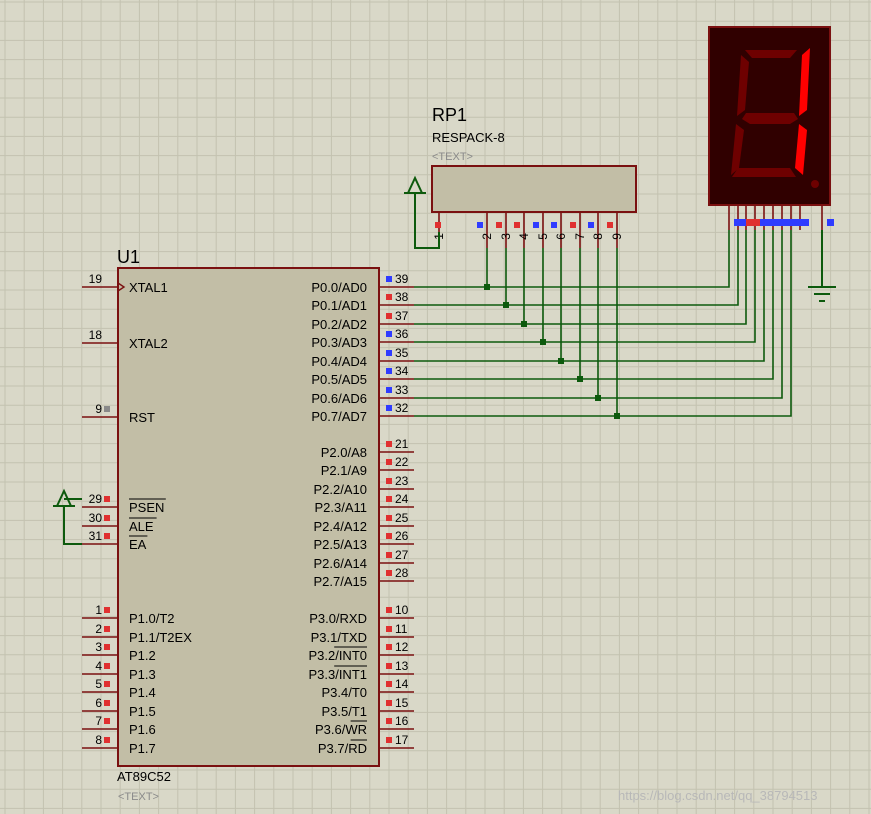  What do you see at coordinates (152, 618) in the screenshot?
I see `pin-name: P1.0/T2` at bounding box center [152, 618].